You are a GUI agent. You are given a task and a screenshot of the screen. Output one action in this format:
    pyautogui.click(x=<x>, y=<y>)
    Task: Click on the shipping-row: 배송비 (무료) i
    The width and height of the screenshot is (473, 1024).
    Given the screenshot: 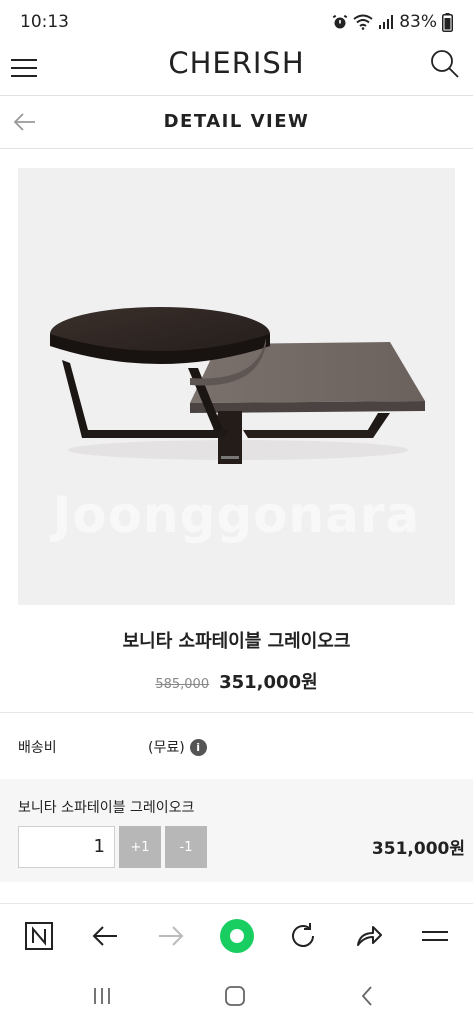 What is the action you would take?
    pyautogui.click(x=236, y=747)
    